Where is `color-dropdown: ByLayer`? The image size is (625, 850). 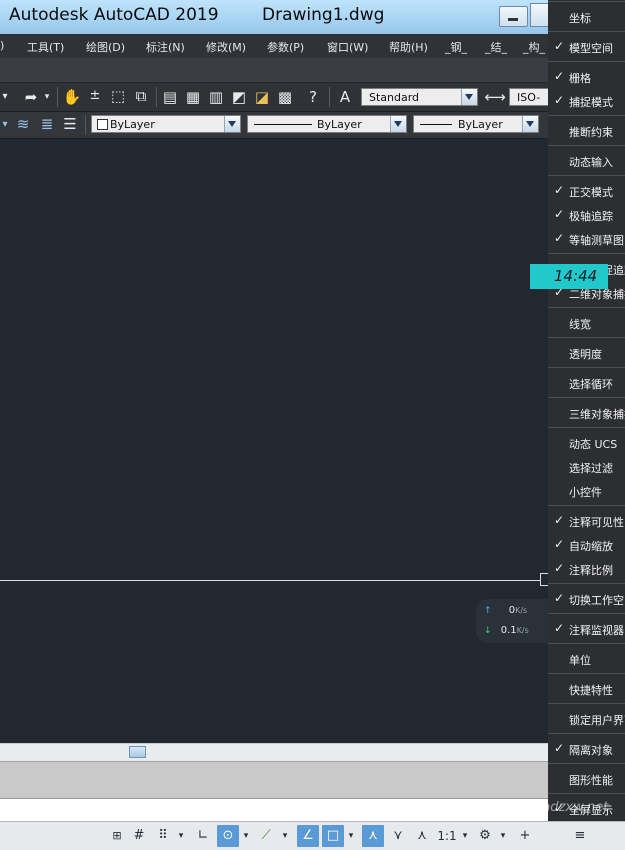
color-dropdown: ByLayer is located at coordinates (166, 124).